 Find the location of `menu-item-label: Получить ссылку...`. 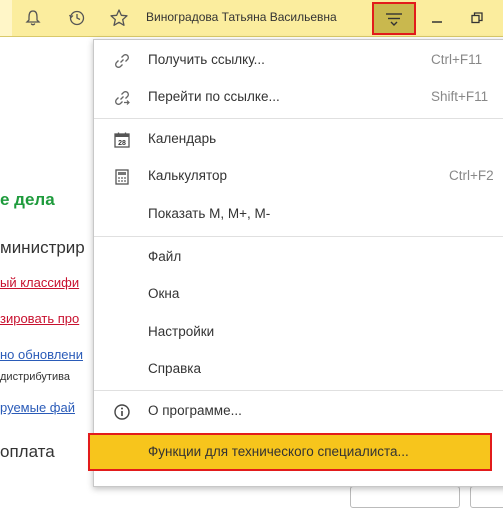

menu-item-label: Получить ссылку... is located at coordinates (206, 59).